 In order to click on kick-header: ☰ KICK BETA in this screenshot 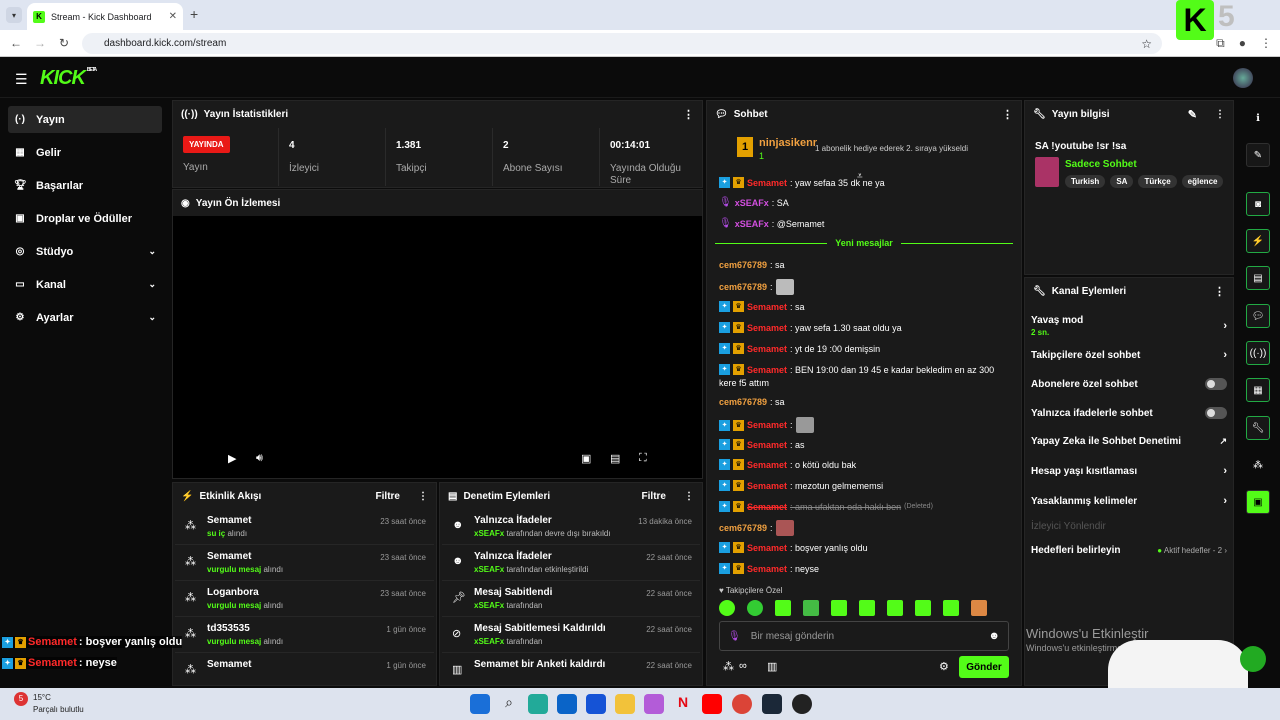, I will do `click(640, 78)`.